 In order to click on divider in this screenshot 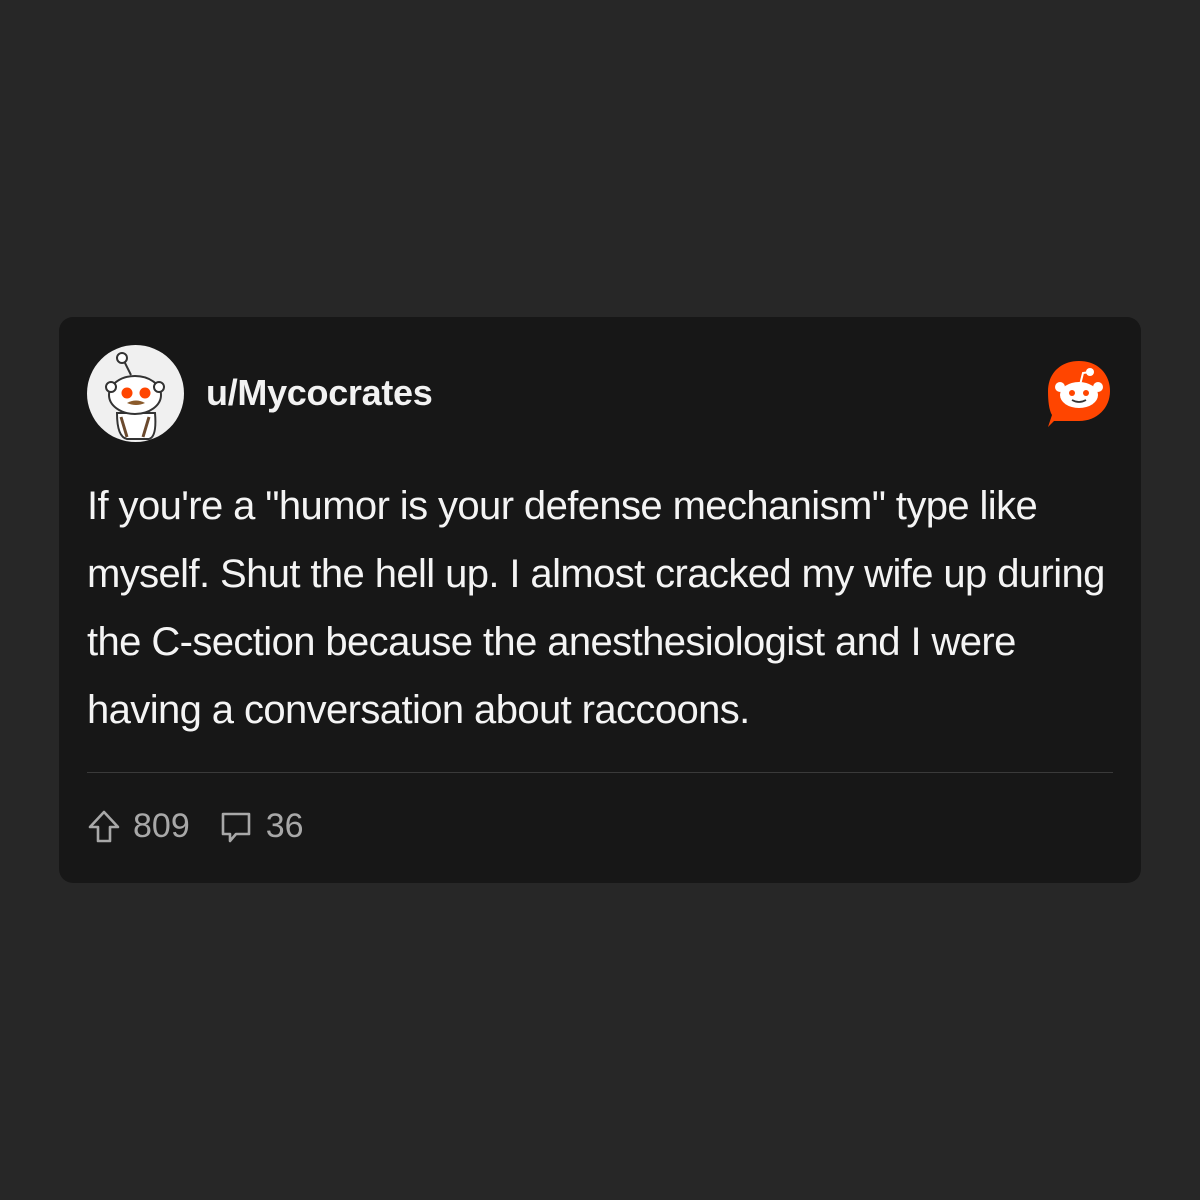, I will do `click(600, 772)`.